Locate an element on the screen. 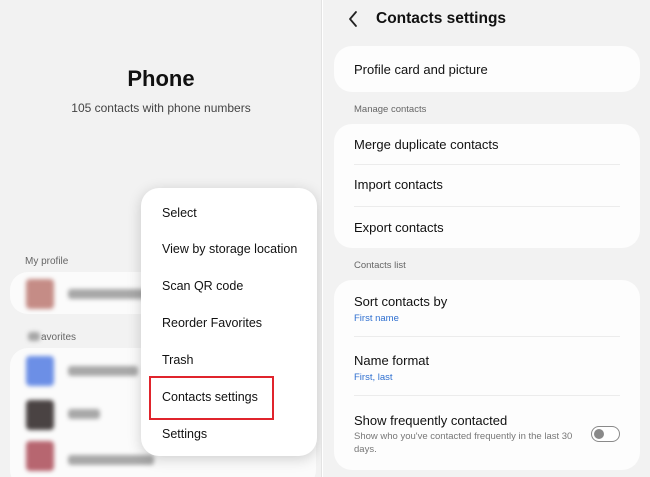  sort-contacts-label: Sort contacts by is located at coordinates (400, 301).